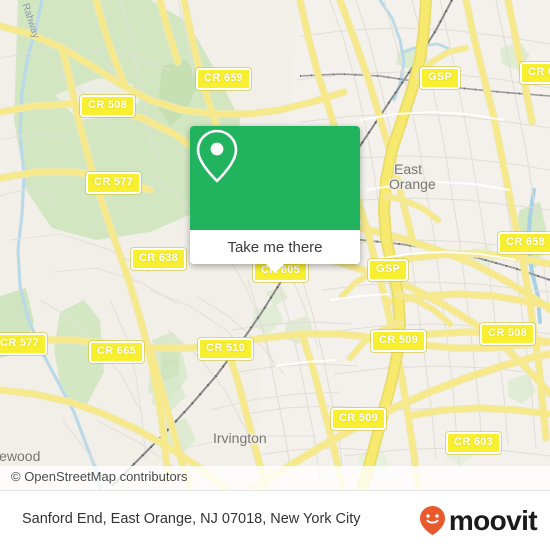 Image resolution: width=550 pixels, height=551 pixels. I want to click on road-shield-cr508-east: CR 508, so click(508, 334).